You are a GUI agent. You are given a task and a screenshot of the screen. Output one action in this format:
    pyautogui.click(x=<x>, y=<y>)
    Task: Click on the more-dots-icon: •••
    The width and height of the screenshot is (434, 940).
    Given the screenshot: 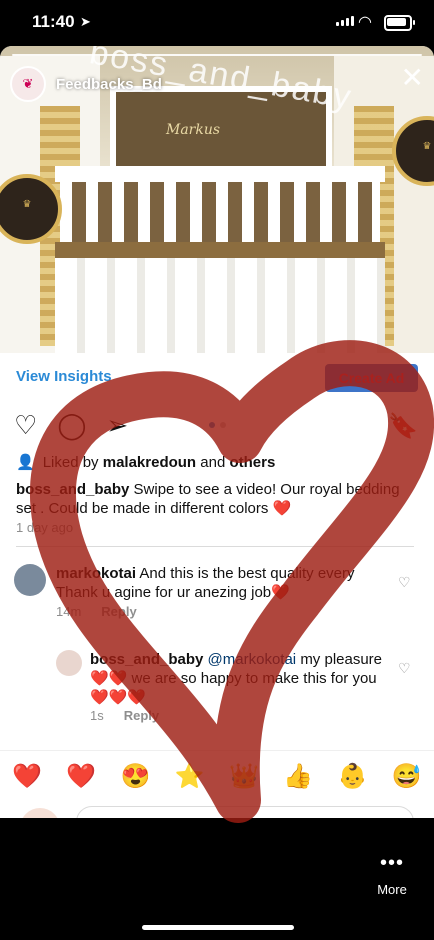 What is the action you would take?
    pyautogui.click(x=391, y=863)
    